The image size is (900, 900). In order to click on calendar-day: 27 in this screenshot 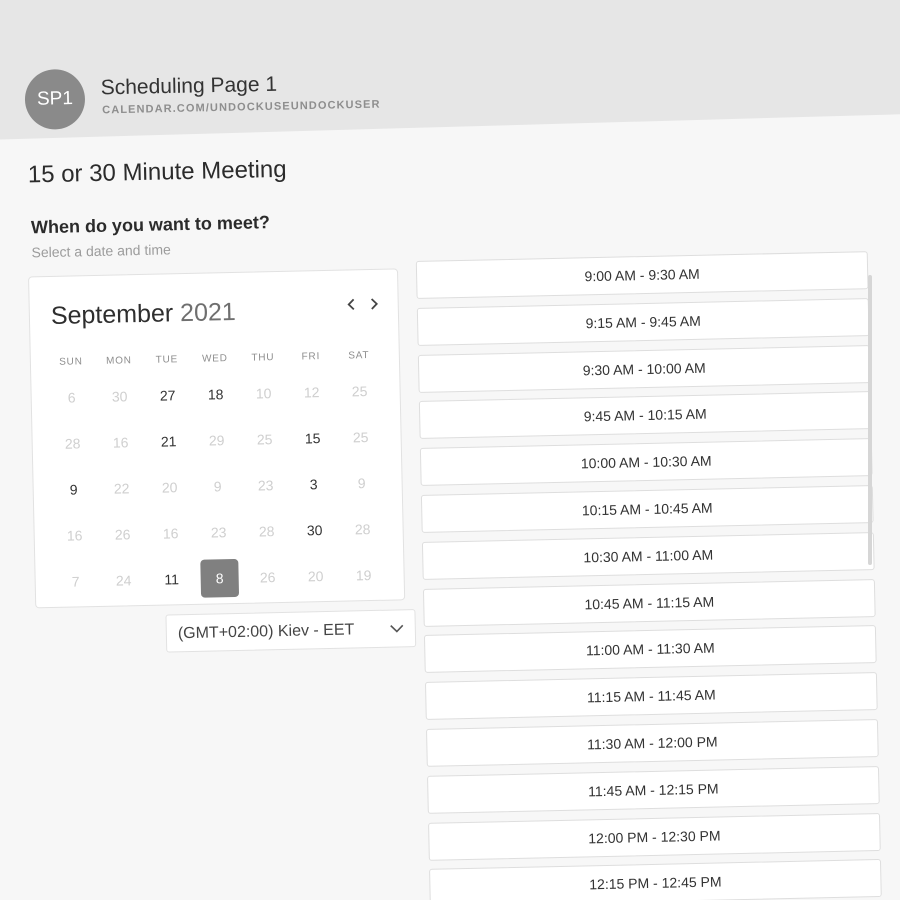, I will do `click(167, 395)`.